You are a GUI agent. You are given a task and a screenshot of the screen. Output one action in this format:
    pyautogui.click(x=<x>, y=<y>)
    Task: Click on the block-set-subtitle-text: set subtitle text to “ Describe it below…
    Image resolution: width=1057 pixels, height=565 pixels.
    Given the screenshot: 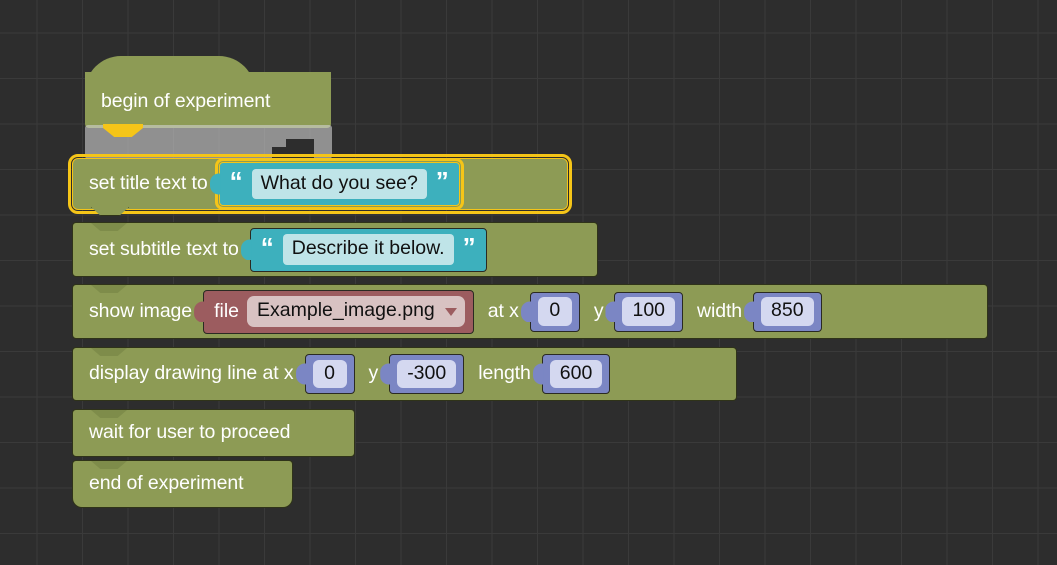 What is the action you would take?
    pyautogui.click(x=335, y=249)
    